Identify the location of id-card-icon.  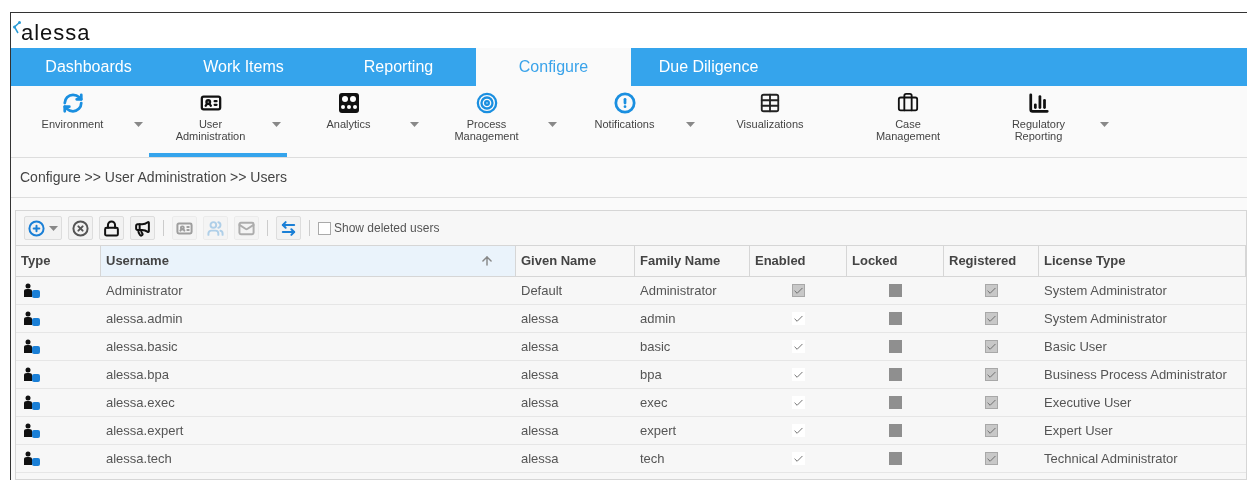
(210, 103).